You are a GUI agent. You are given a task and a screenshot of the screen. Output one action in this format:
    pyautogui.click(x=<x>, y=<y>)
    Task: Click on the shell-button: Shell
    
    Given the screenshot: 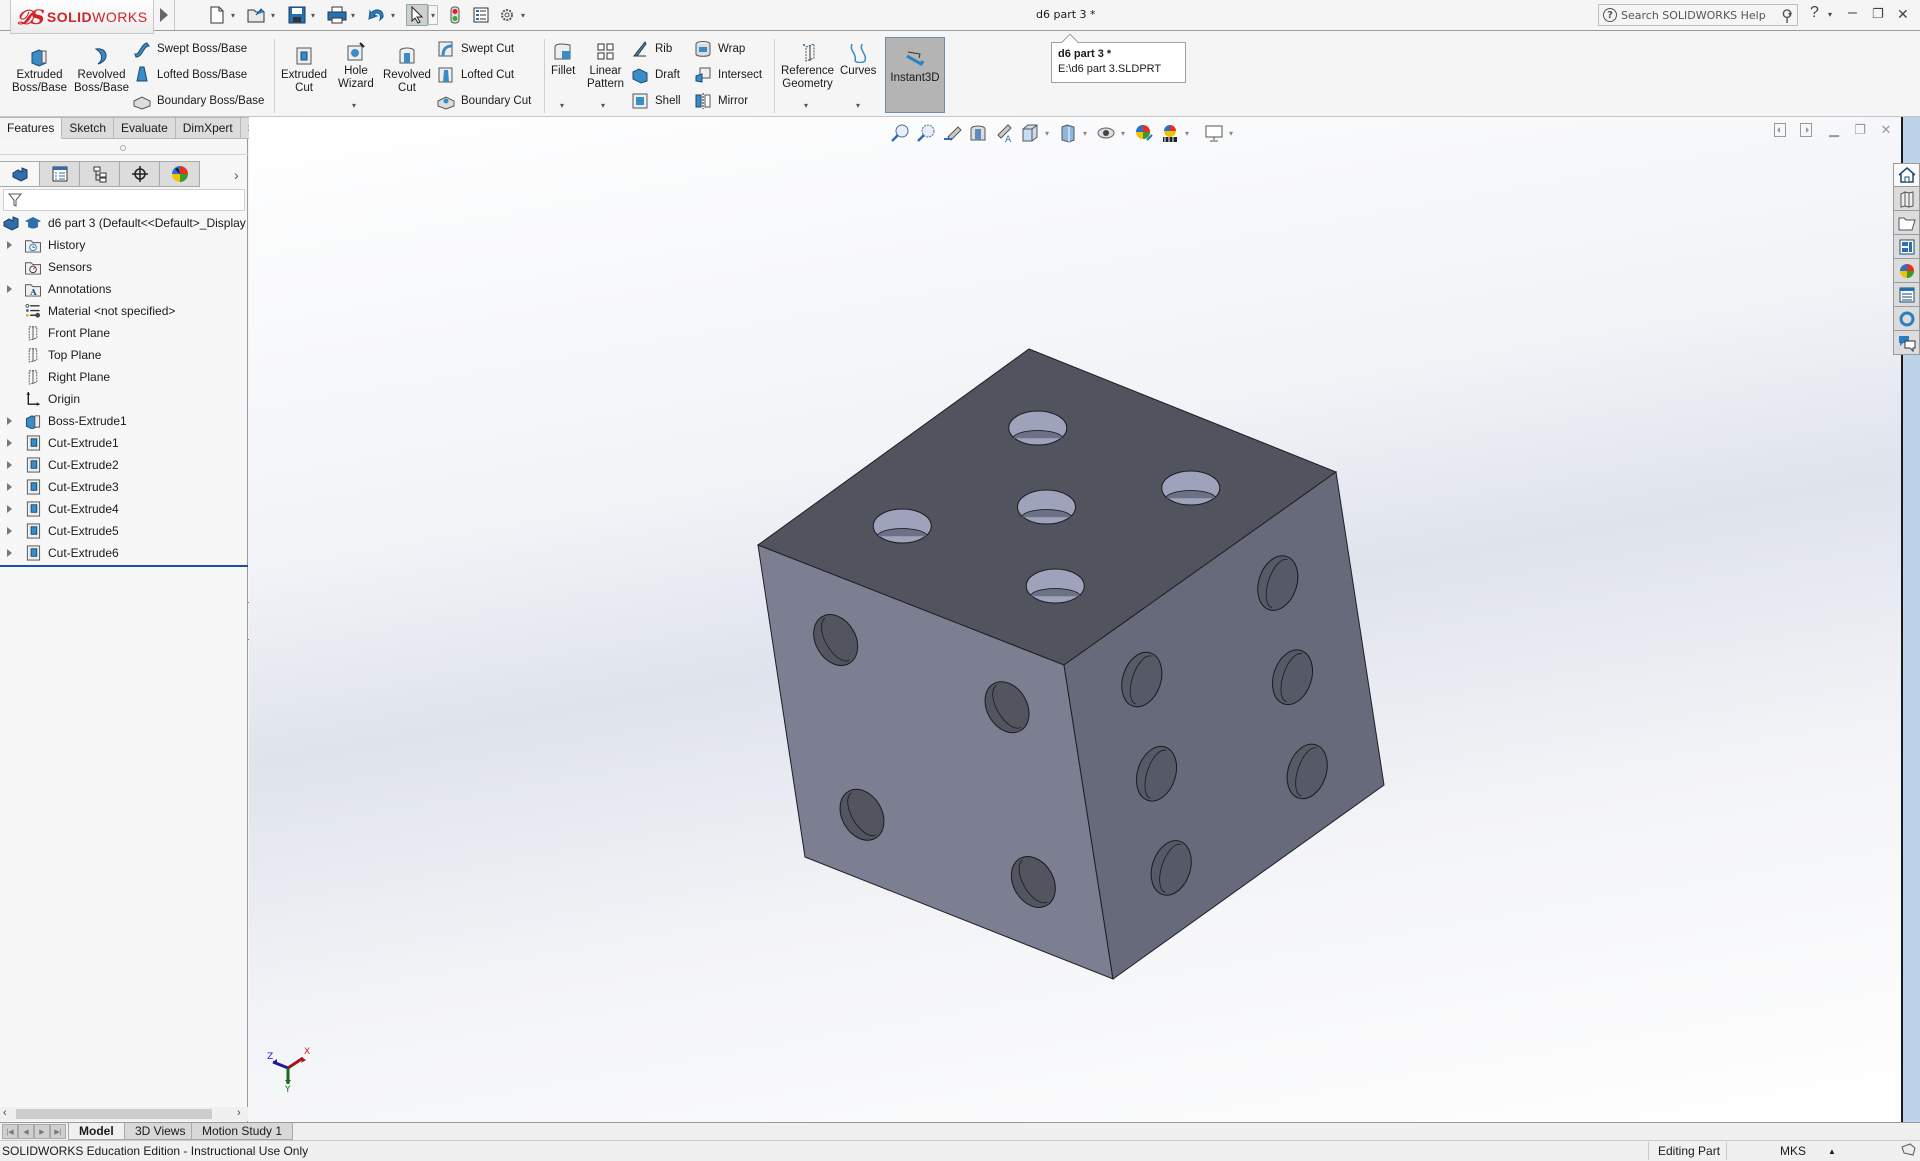 What is the action you would take?
    pyautogui.click(x=656, y=101)
    